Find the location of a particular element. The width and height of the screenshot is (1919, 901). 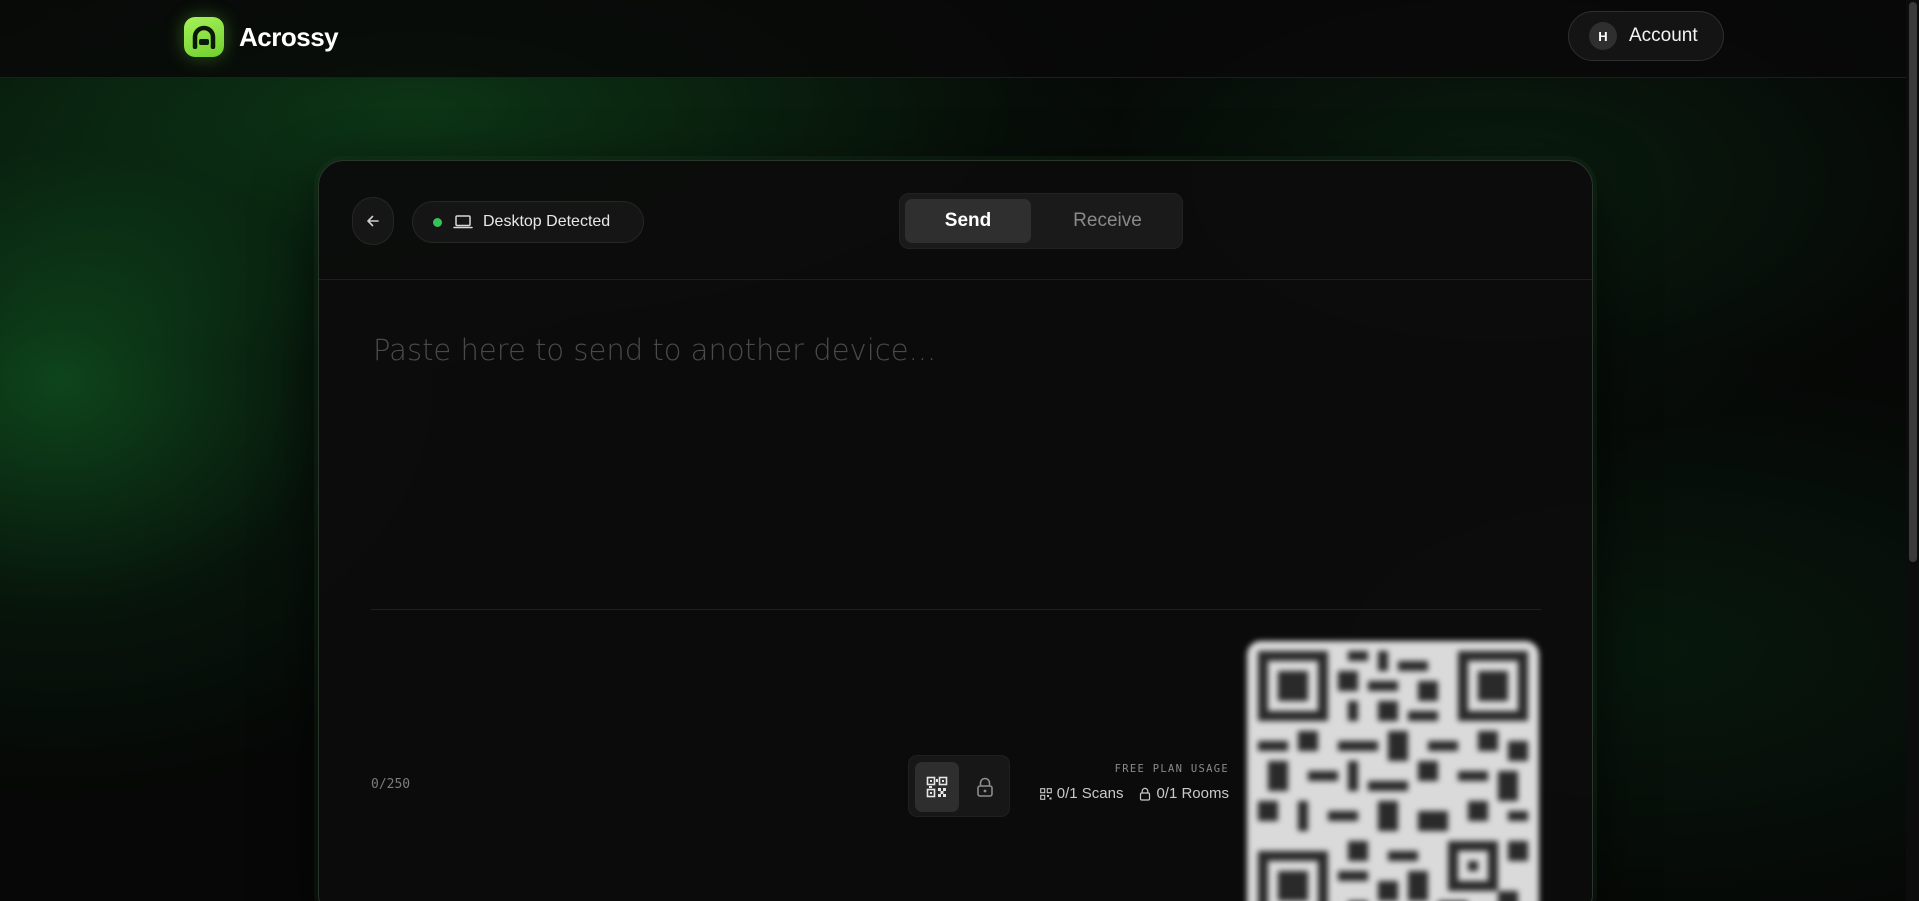

qr-mode-button is located at coordinates (937, 787).